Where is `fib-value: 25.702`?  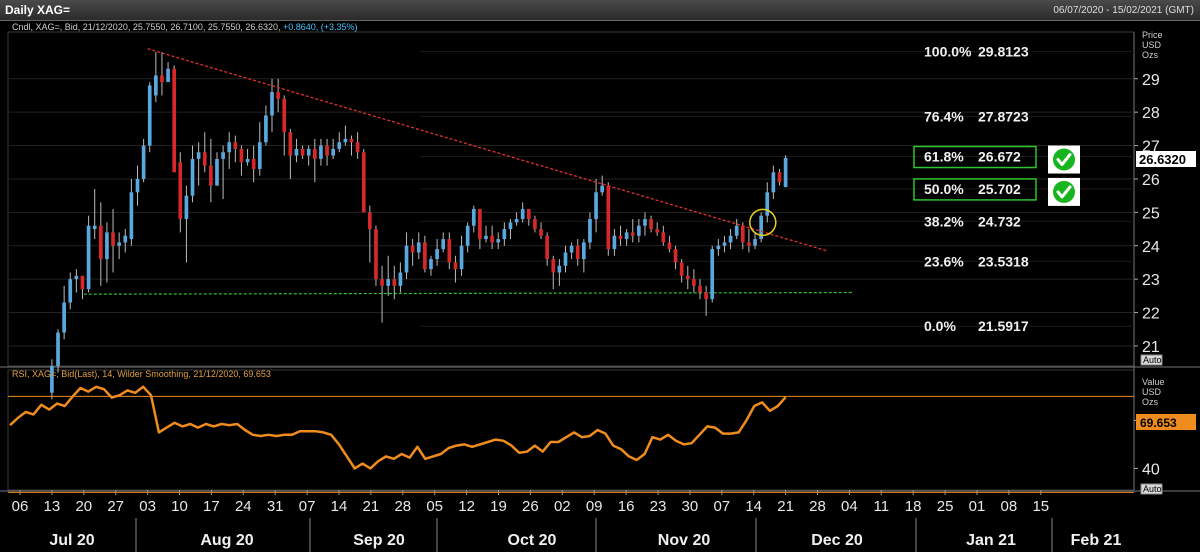 fib-value: 25.702 is located at coordinates (999, 189).